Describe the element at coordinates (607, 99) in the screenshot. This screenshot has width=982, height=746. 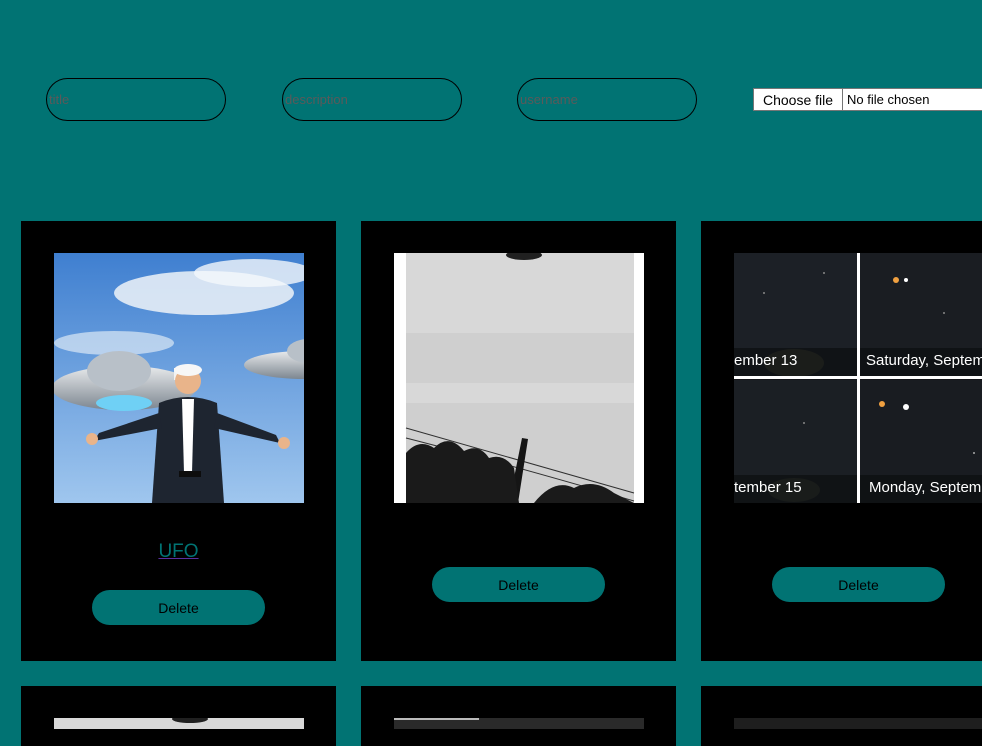
I see `username-input` at that location.